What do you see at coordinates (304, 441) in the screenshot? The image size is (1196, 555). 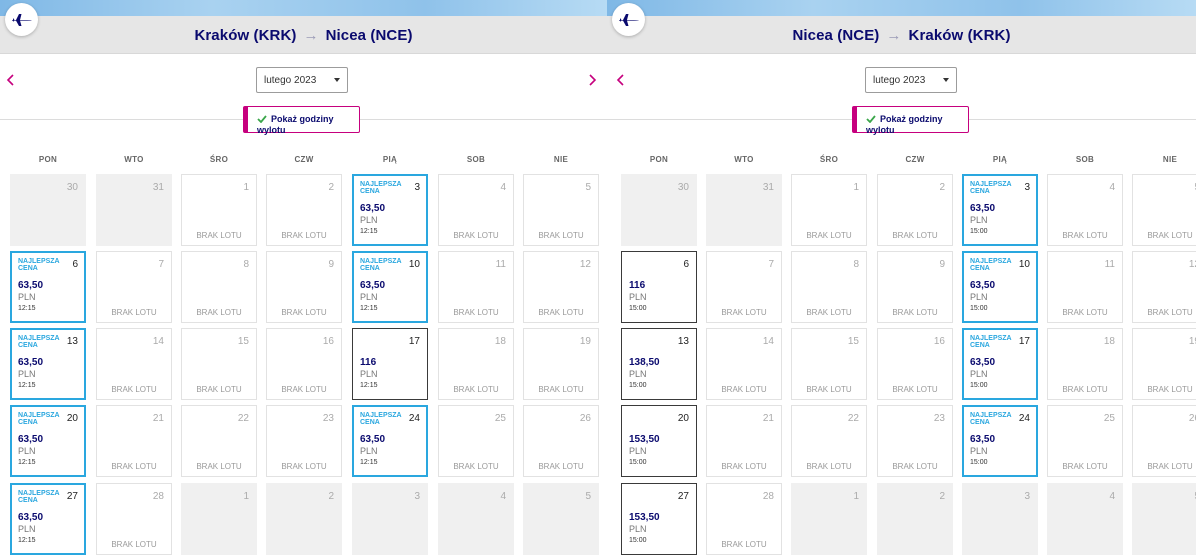 I see `day-cell-no-flight: 23 BRAK LOTU` at bounding box center [304, 441].